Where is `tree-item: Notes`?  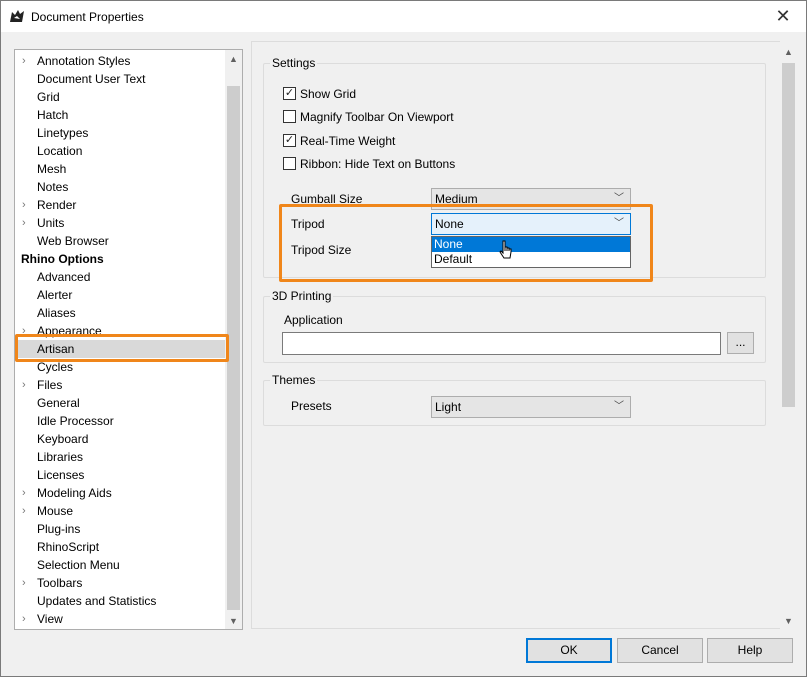 tree-item: Notes is located at coordinates (121, 187).